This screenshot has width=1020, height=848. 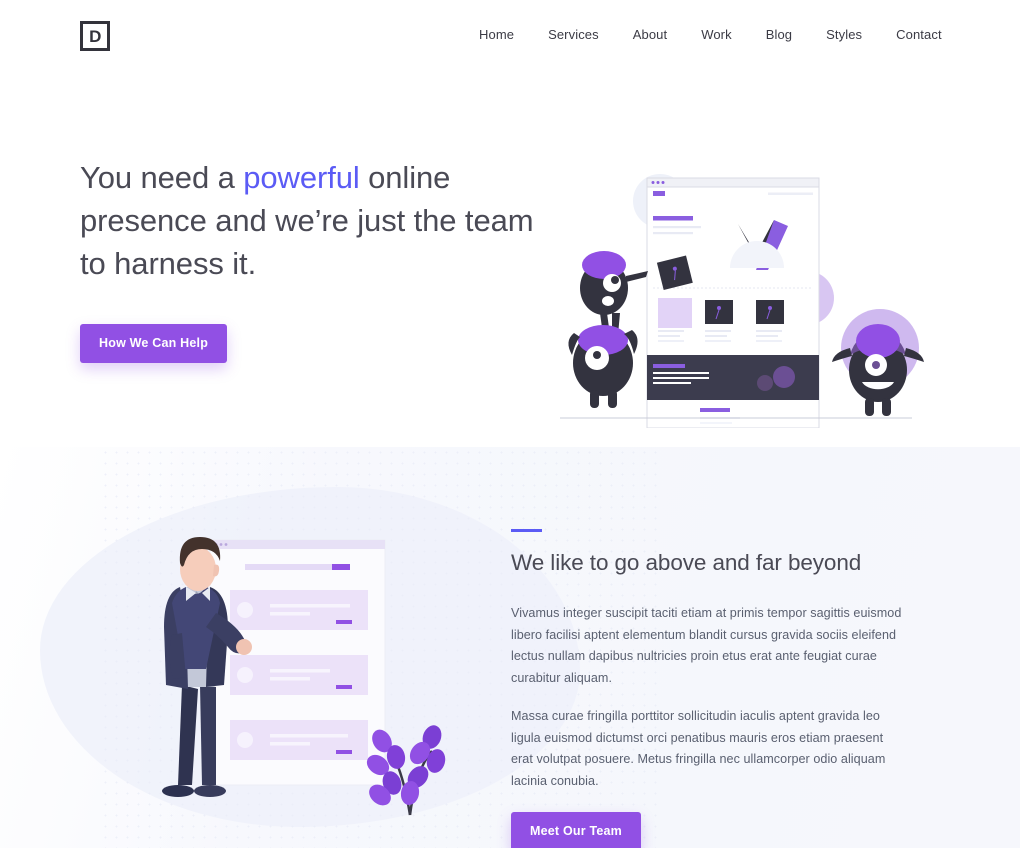 I want to click on nav-item-home: Home, so click(x=496, y=34).